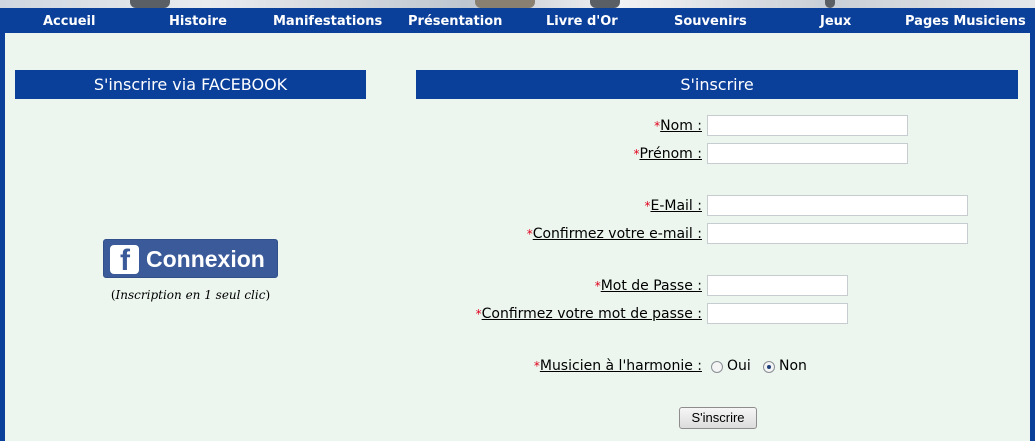  What do you see at coordinates (835, 21) in the screenshot?
I see `nav-item-jeux: Jeux` at bounding box center [835, 21].